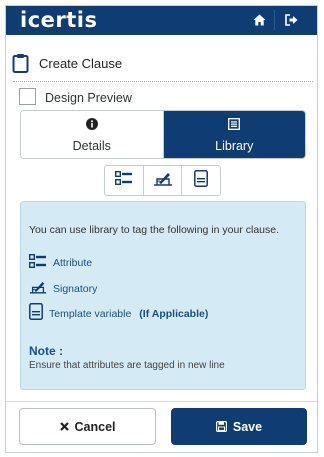  Describe the element at coordinates (161, 64) in the screenshot. I see `page-title-row: Create Clause` at that location.